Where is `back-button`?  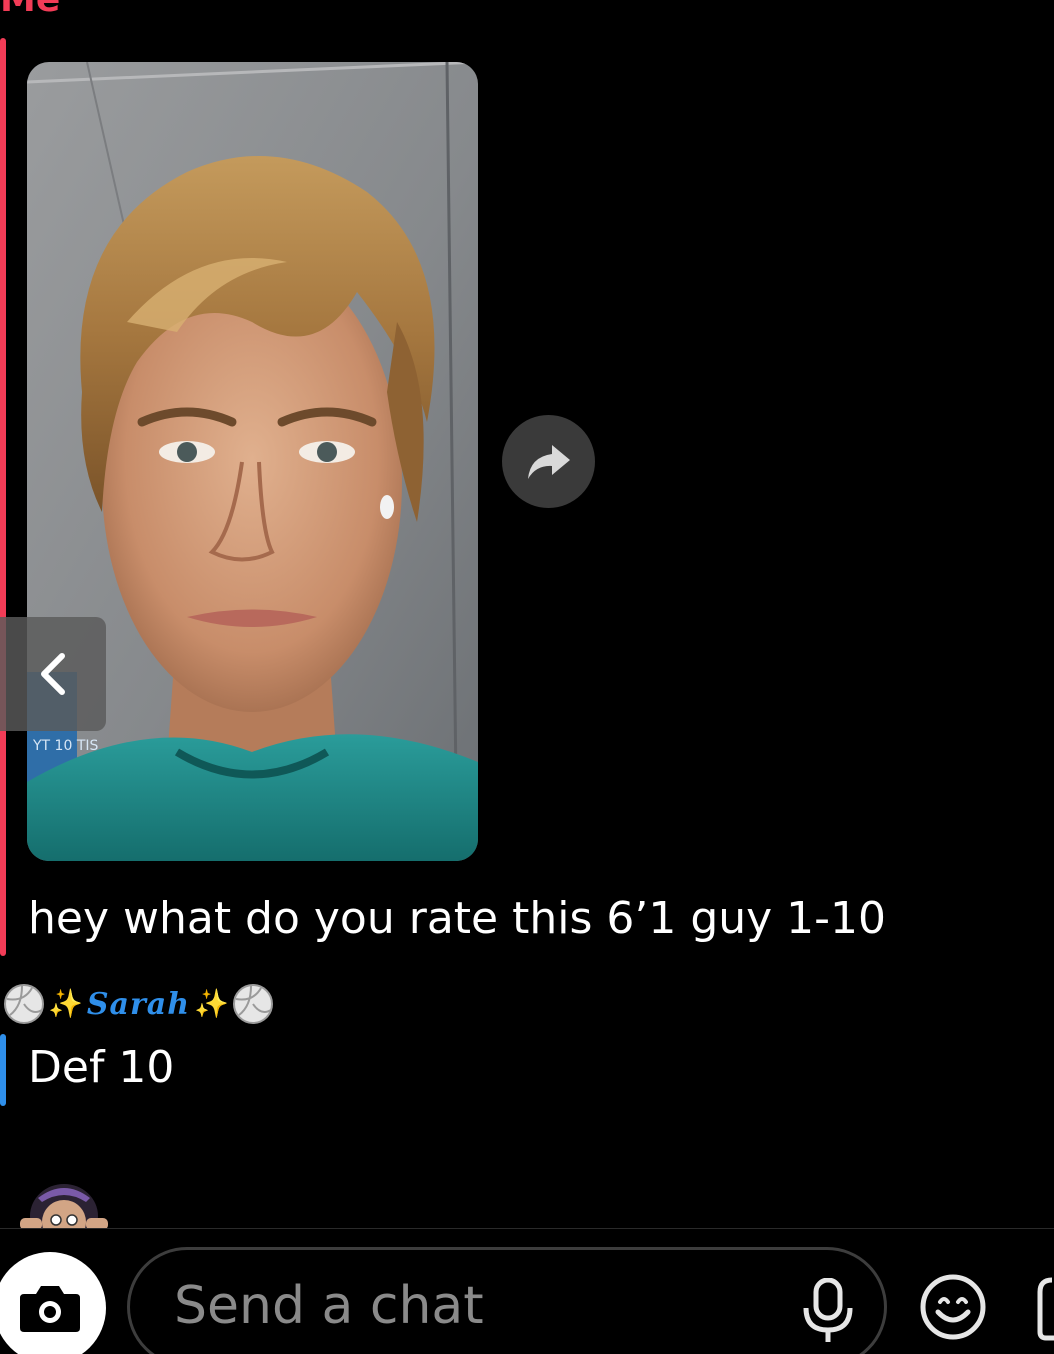 back-button is located at coordinates (53, 674).